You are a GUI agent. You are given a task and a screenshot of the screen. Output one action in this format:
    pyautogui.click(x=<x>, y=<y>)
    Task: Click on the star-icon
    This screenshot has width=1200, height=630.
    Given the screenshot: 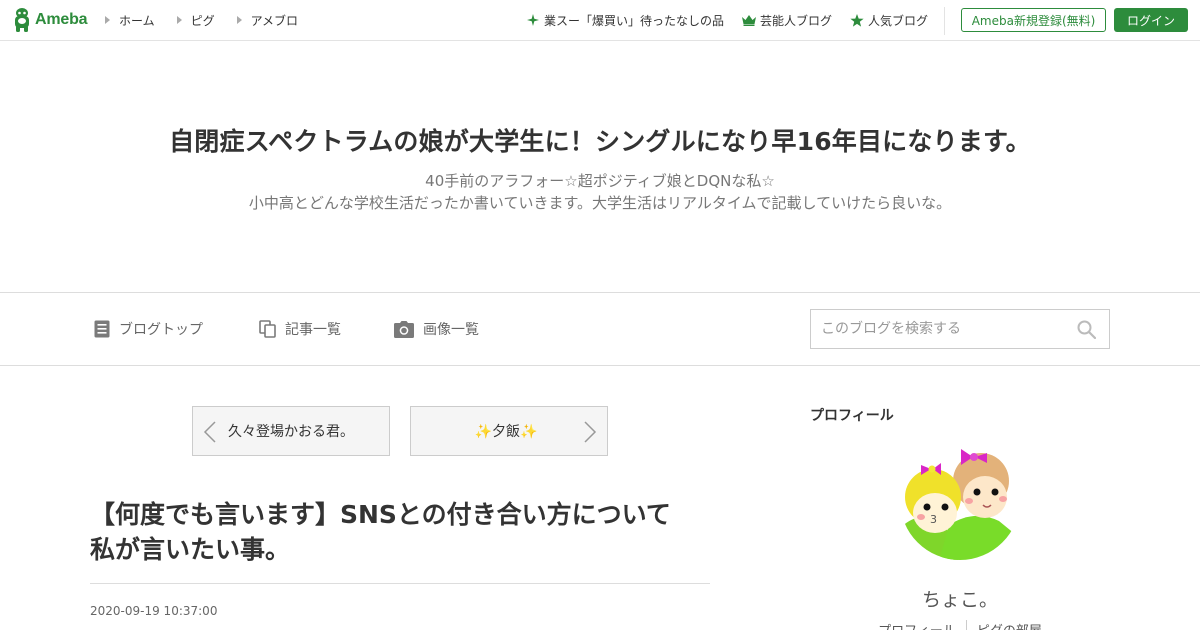 What is the action you would take?
    pyautogui.click(x=857, y=20)
    